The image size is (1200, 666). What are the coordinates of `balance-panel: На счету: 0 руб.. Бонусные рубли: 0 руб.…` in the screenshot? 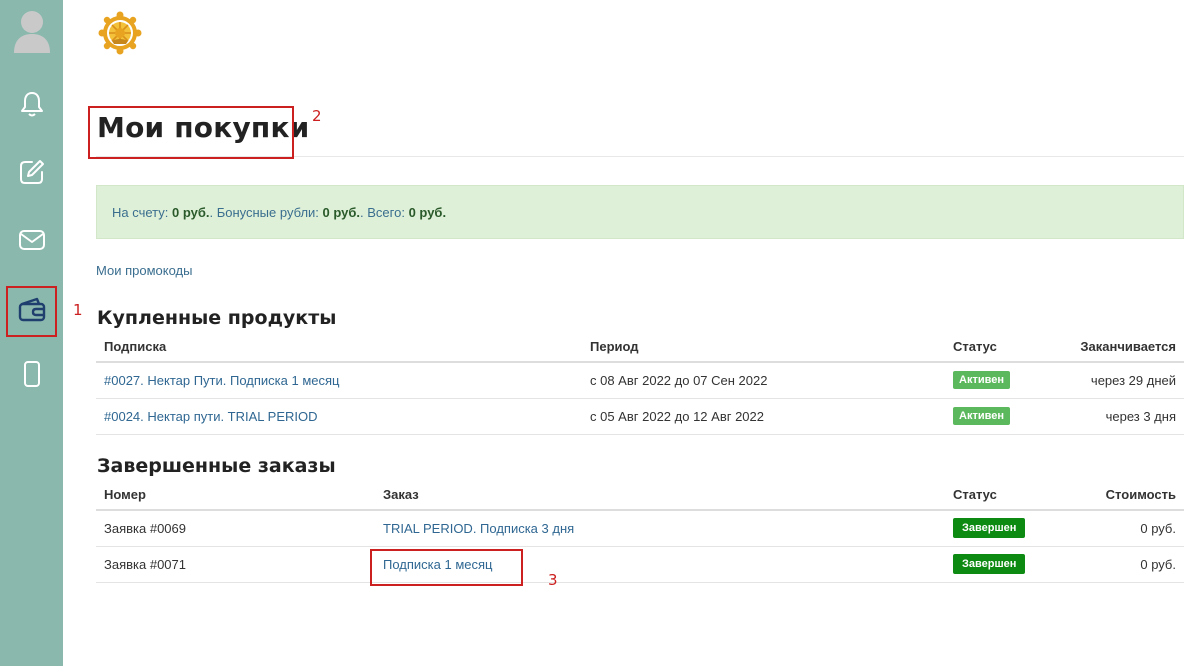 It's located at (640, 212).